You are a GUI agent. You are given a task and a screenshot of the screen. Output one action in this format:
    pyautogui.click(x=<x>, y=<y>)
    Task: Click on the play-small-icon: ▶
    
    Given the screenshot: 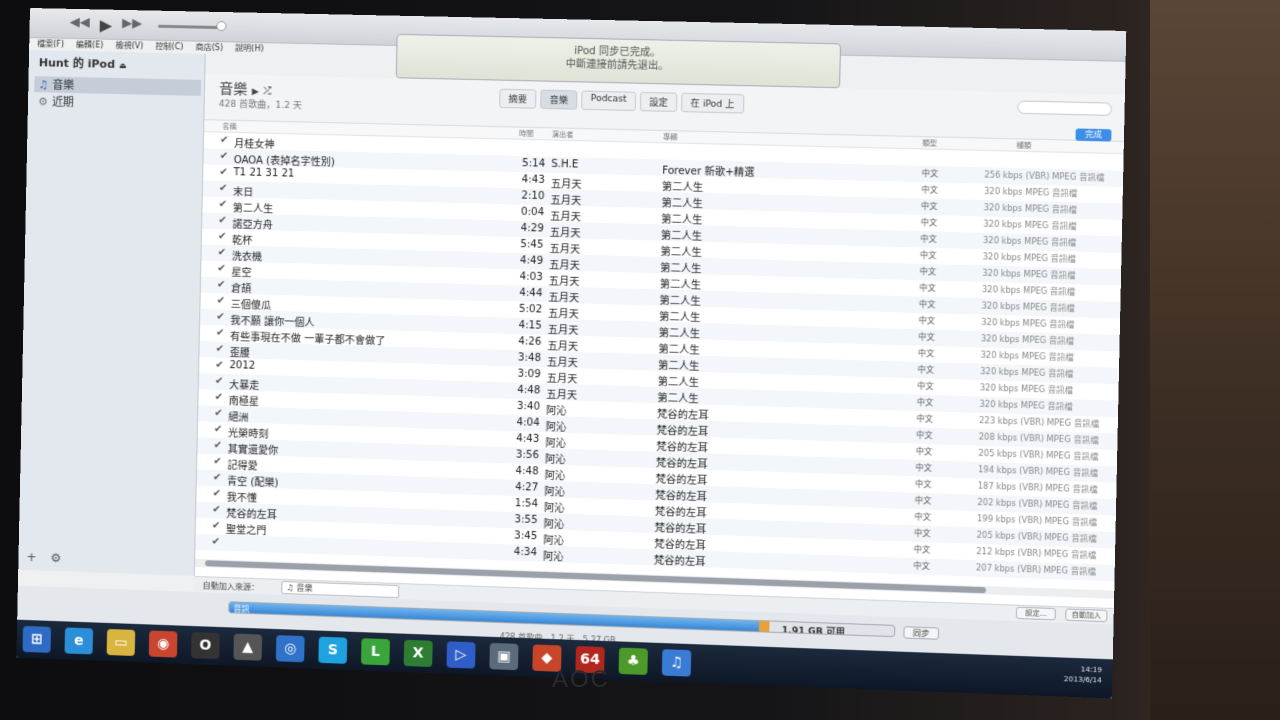 What is the action you would take?
    pyautogui.click(x=255, y=92)
    